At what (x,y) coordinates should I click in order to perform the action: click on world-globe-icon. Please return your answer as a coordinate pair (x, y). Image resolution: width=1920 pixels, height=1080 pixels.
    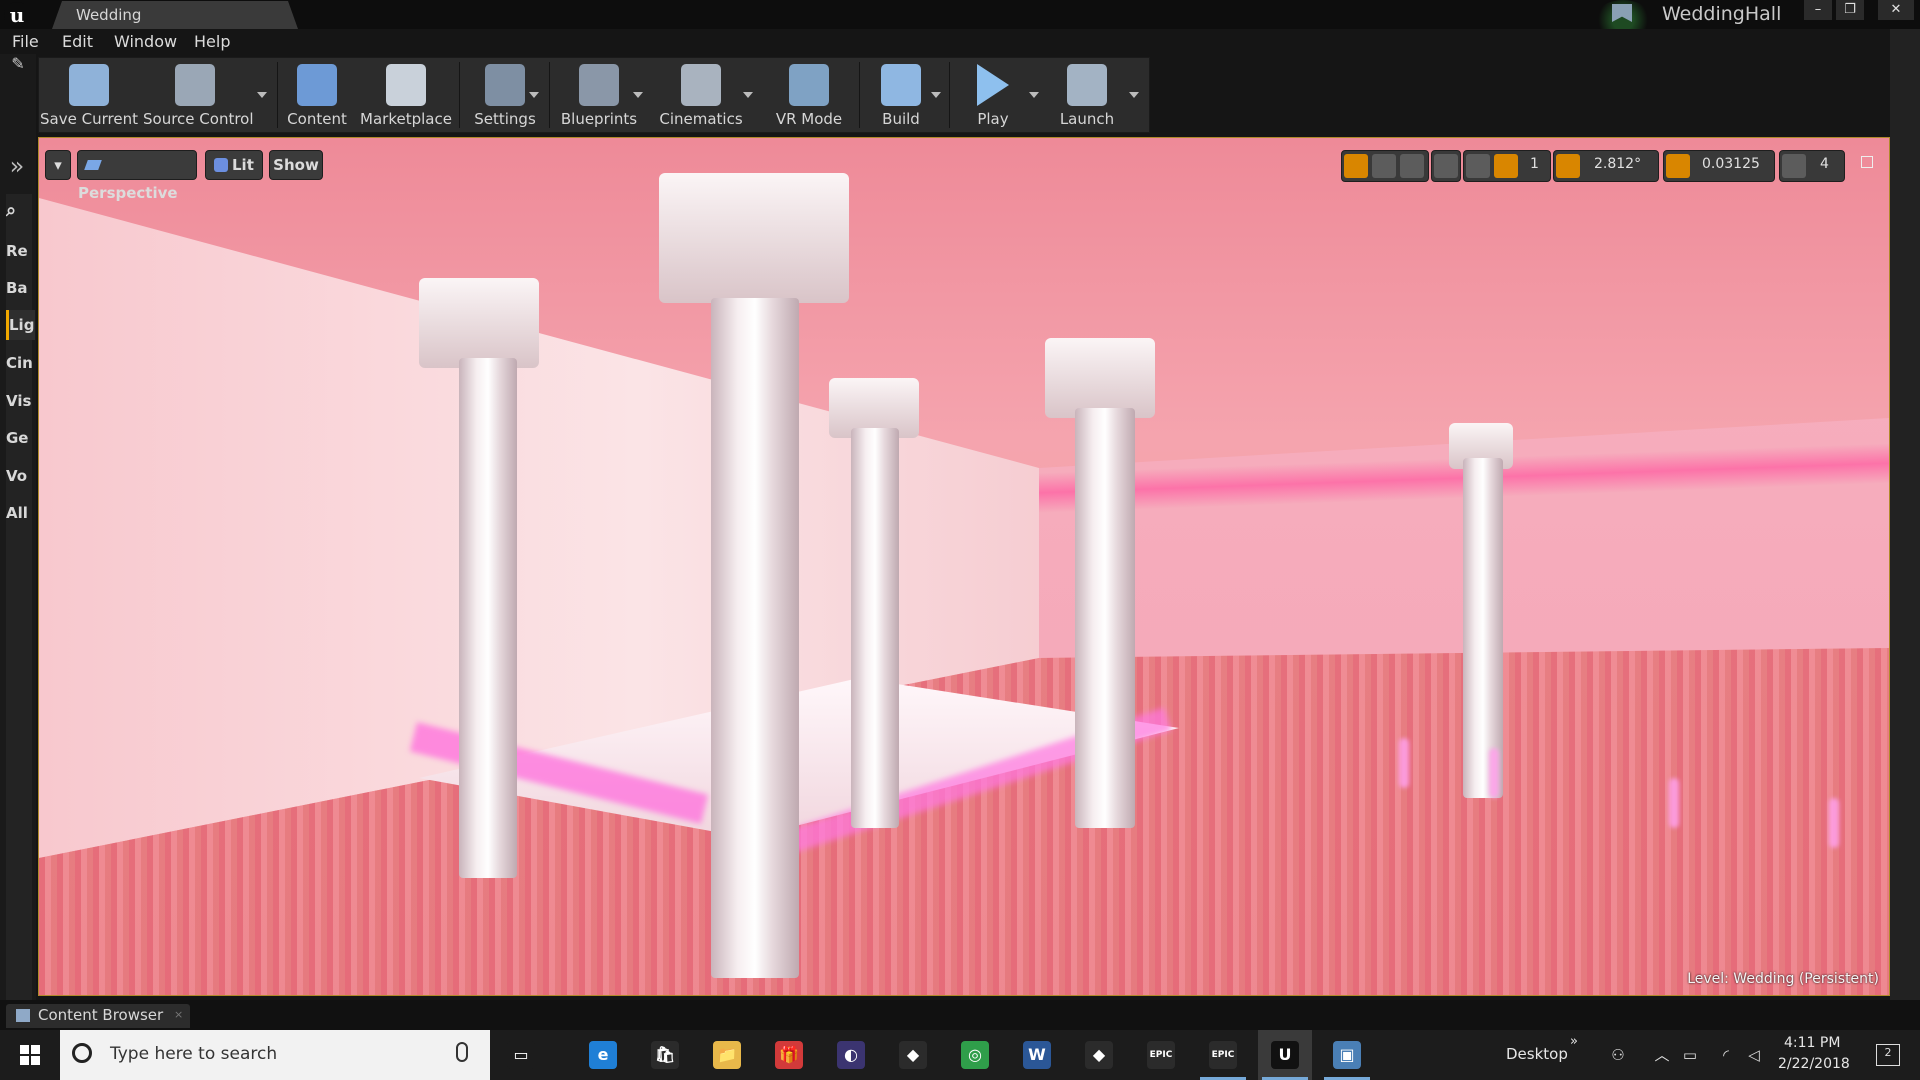
    Looking at the image, I should click on (1446, 166).